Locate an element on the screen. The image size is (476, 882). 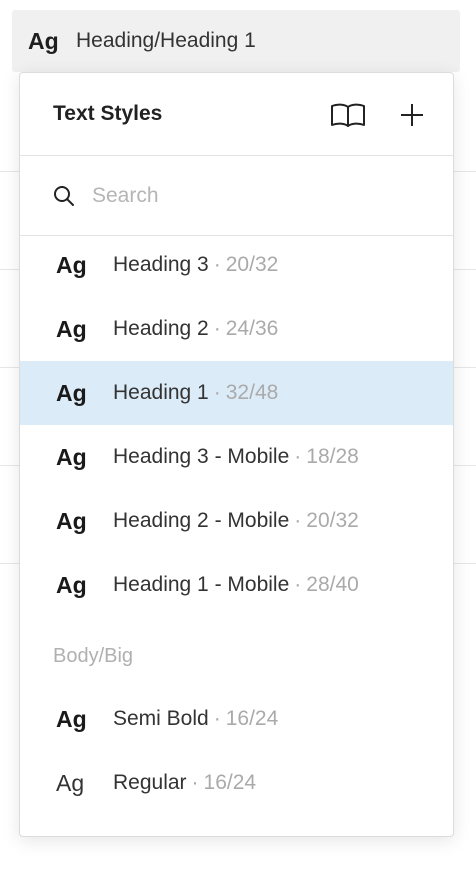
style-item-heading-3-mobile: Ag Heading 3 - Mobile · 18/28 is located at coordinates (236, 457).